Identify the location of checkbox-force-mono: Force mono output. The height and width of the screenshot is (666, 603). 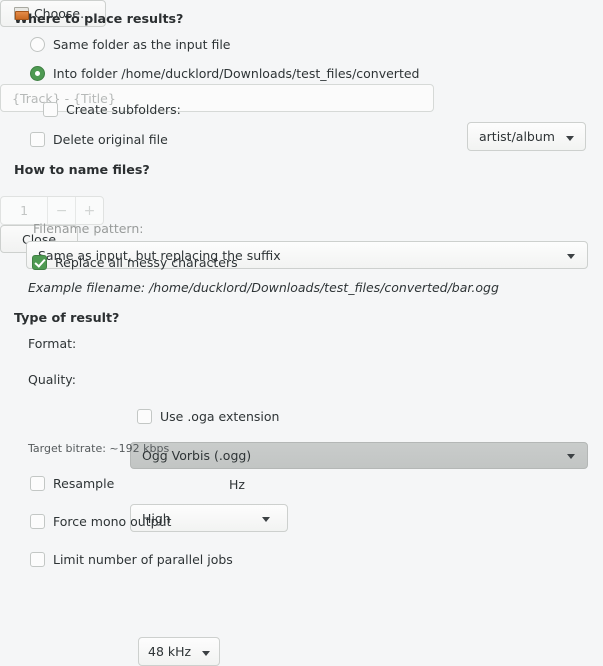
(100, 521).